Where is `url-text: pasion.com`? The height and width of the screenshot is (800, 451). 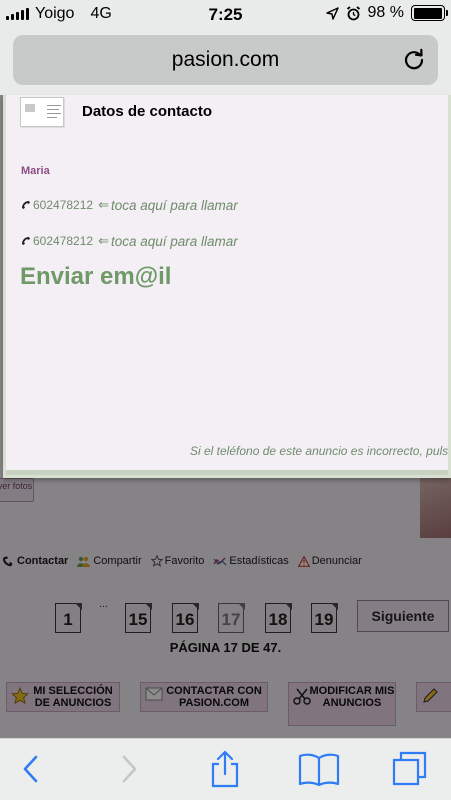 url-text: pasion.com is located at coordinates (225, 59).